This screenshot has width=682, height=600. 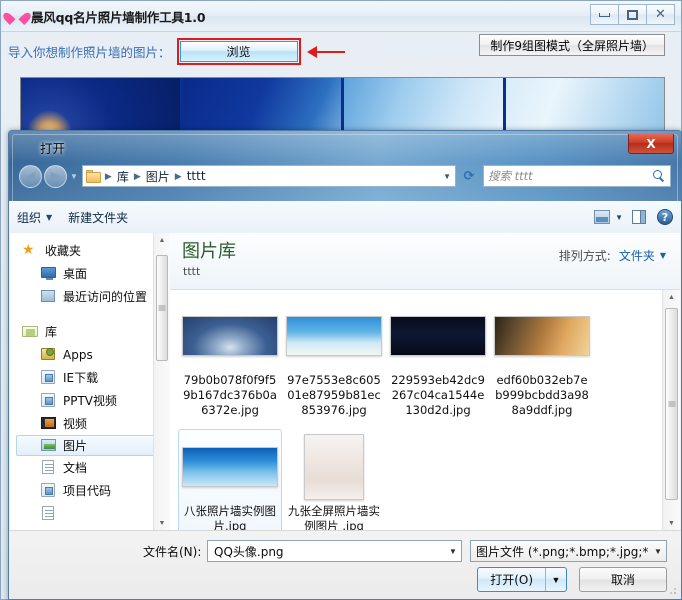 What do you see at coordinates (90, 423) in the screenshot?
I see `sidebar-item-videos: 视频` at bounding box center [90, 423].